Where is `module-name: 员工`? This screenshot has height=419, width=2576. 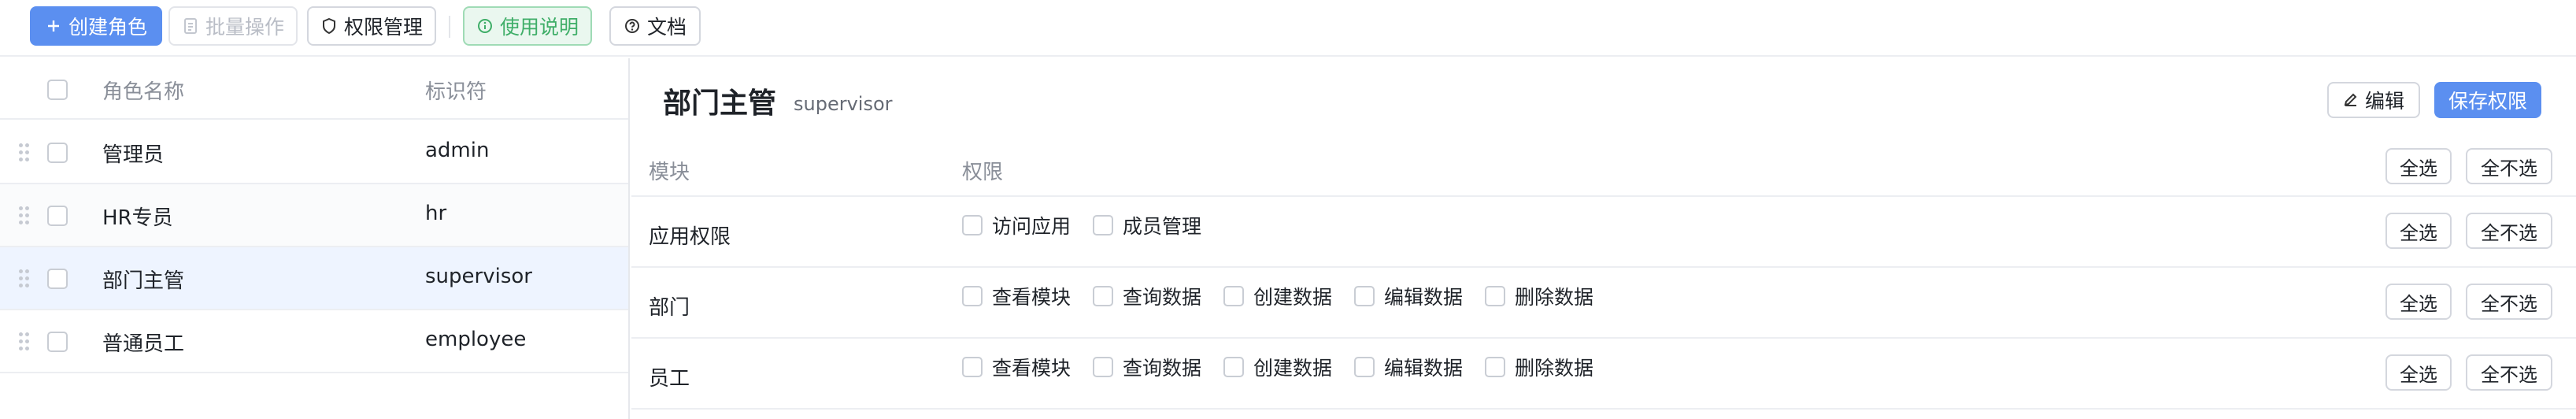
module-name: 员工 is located at coordinates (669, 379).